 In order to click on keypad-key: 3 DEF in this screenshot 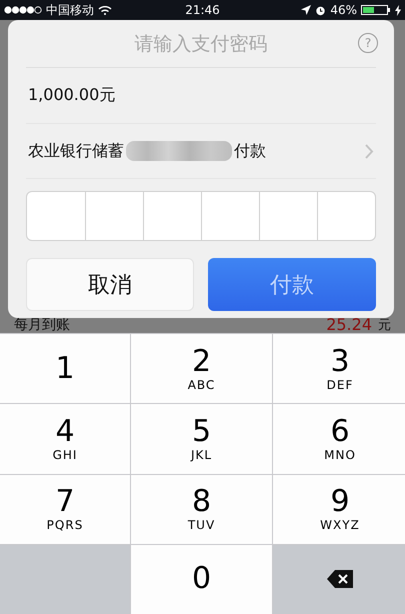, I will do `click(339, 369)`.